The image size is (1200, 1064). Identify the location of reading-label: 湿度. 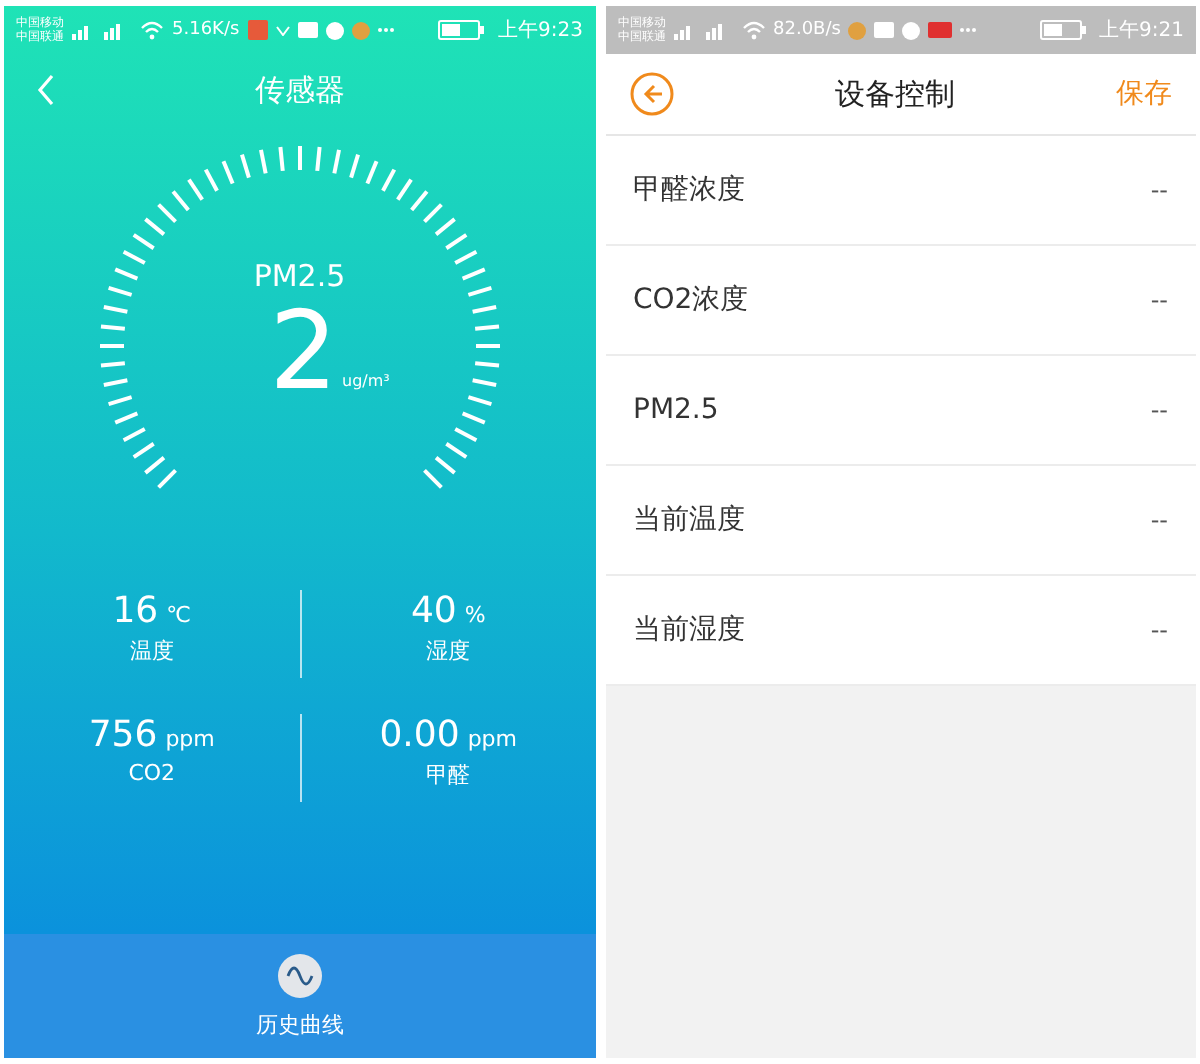
(448, 651).